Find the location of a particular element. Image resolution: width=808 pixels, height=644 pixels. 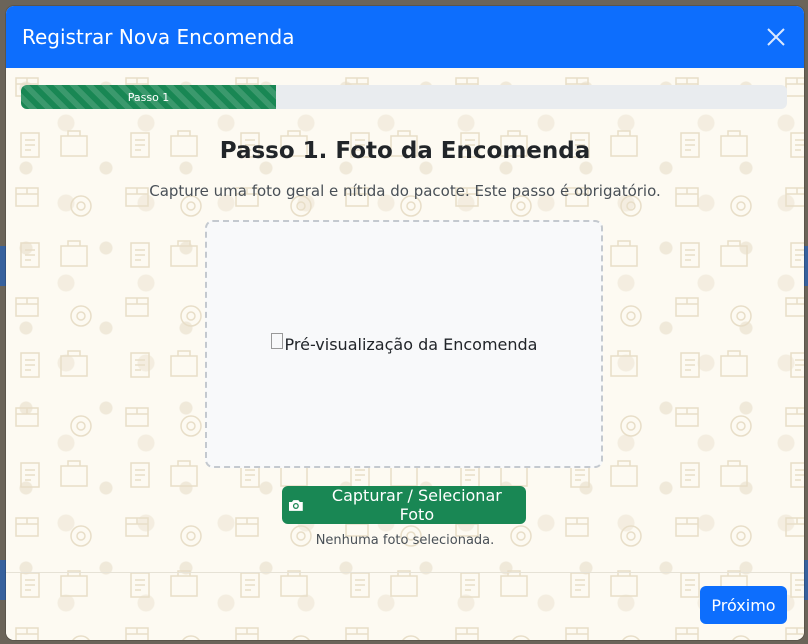

modal-title: Registrar Nova Encomenda is located at coordinates (158, 37).